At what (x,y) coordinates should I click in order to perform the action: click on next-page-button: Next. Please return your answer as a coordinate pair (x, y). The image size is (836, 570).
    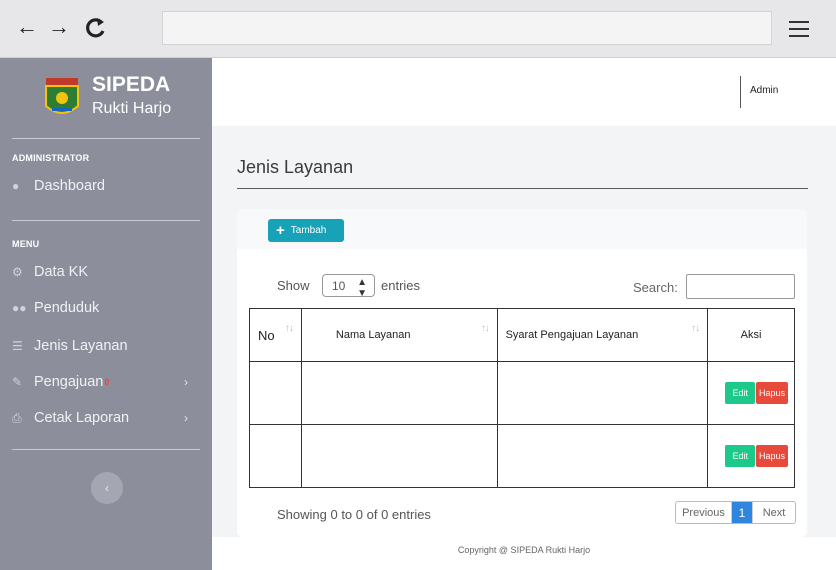
    Looking at the image, I should click on (773, 512).